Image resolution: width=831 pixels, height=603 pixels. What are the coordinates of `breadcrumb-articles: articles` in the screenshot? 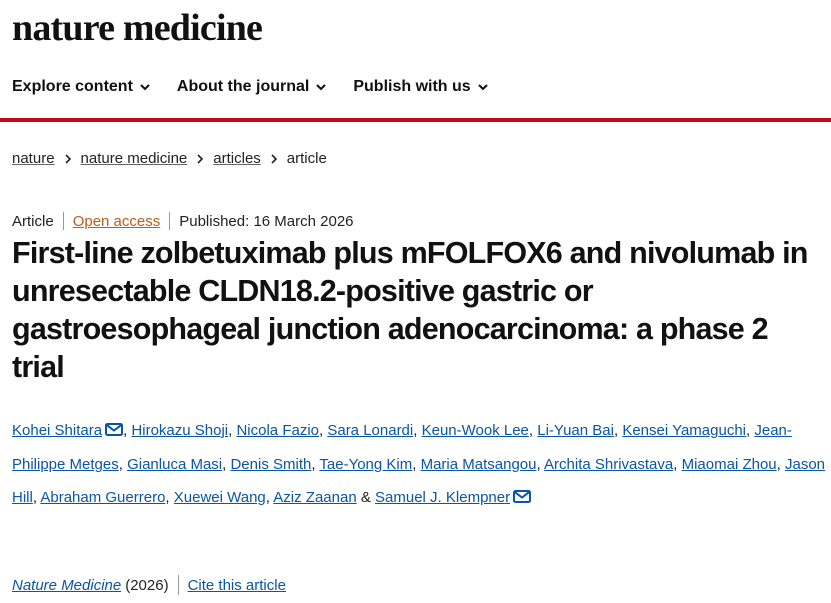 It's located at (237, 158).